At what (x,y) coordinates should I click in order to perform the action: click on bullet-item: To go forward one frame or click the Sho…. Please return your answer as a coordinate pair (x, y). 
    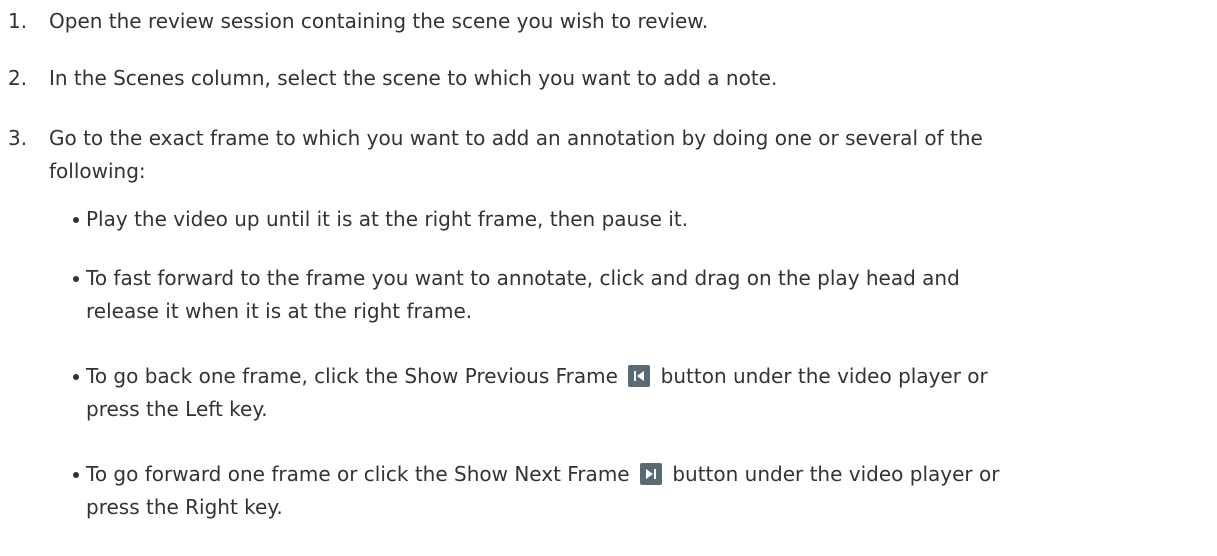
    Looking at the image, I should click on (632, 491).